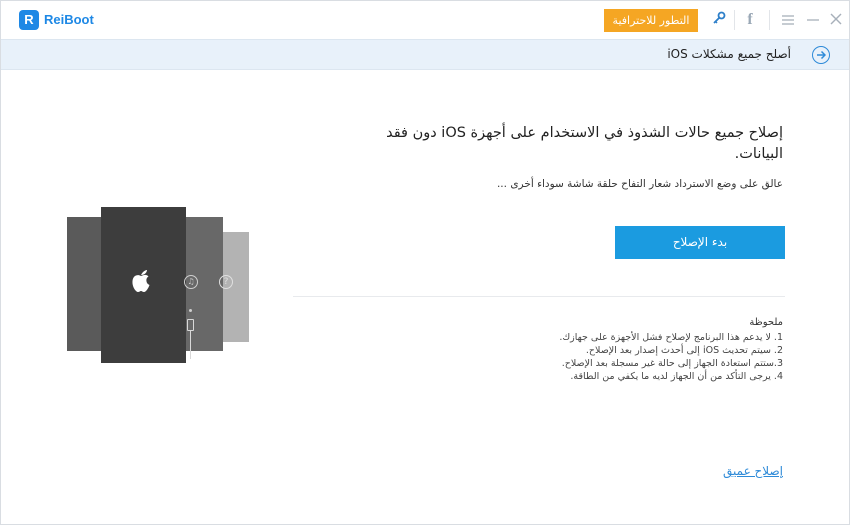 This screenshot has height=525, width=850. I want to click on device-stack-illustration: ♫ ?, so click(158, 285).